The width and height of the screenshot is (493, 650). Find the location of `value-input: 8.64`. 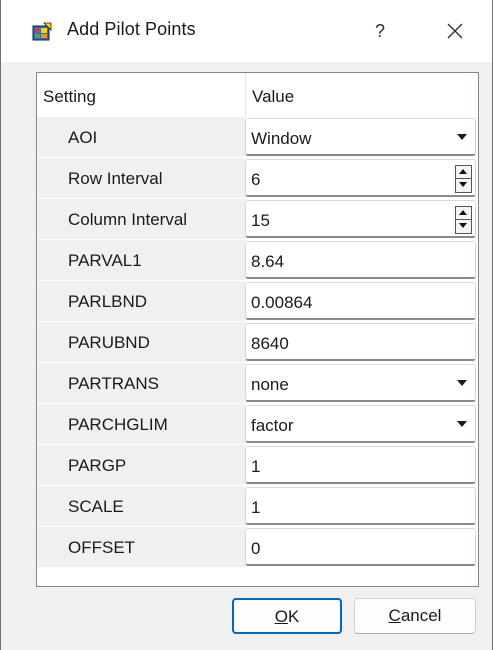

value-input: 8.64 is located at coordinates (360, 260).